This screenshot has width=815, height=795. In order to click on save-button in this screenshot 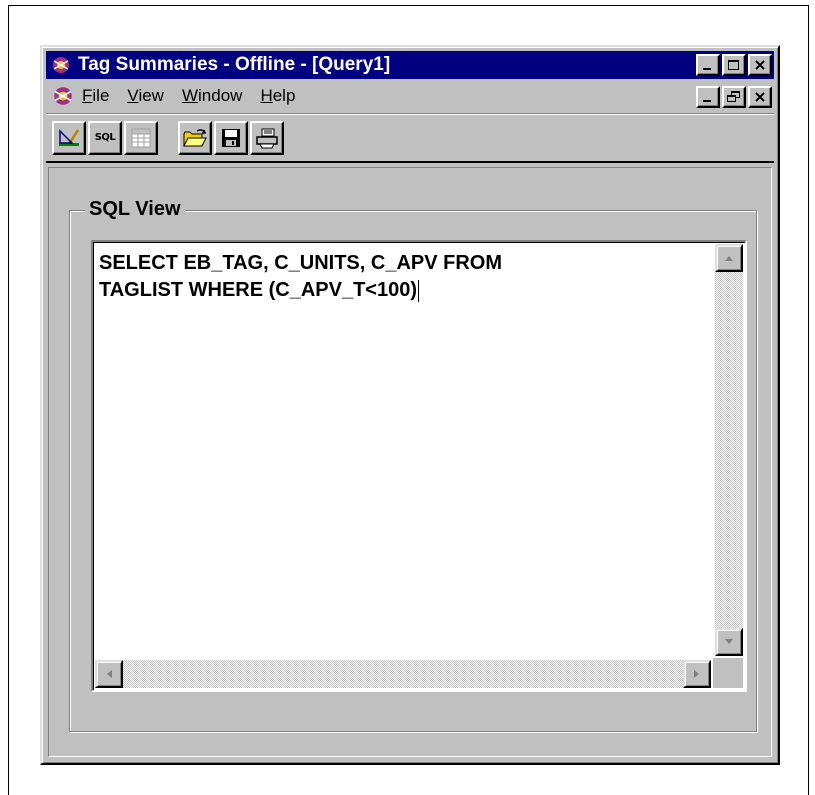, I will do `click(231, 137)`.